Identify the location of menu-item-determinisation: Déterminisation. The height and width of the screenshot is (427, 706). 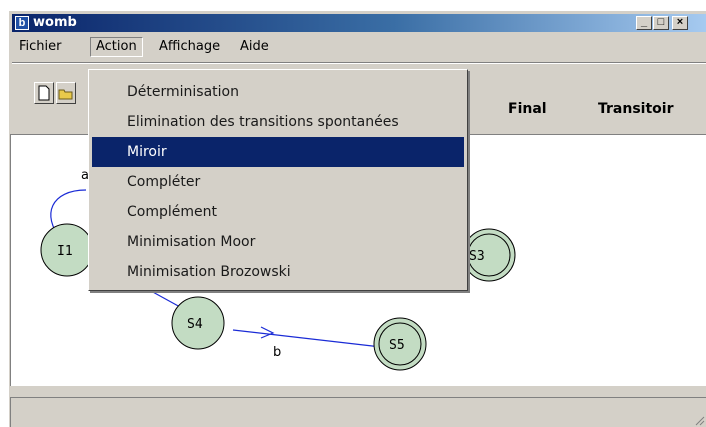
(278, 92).